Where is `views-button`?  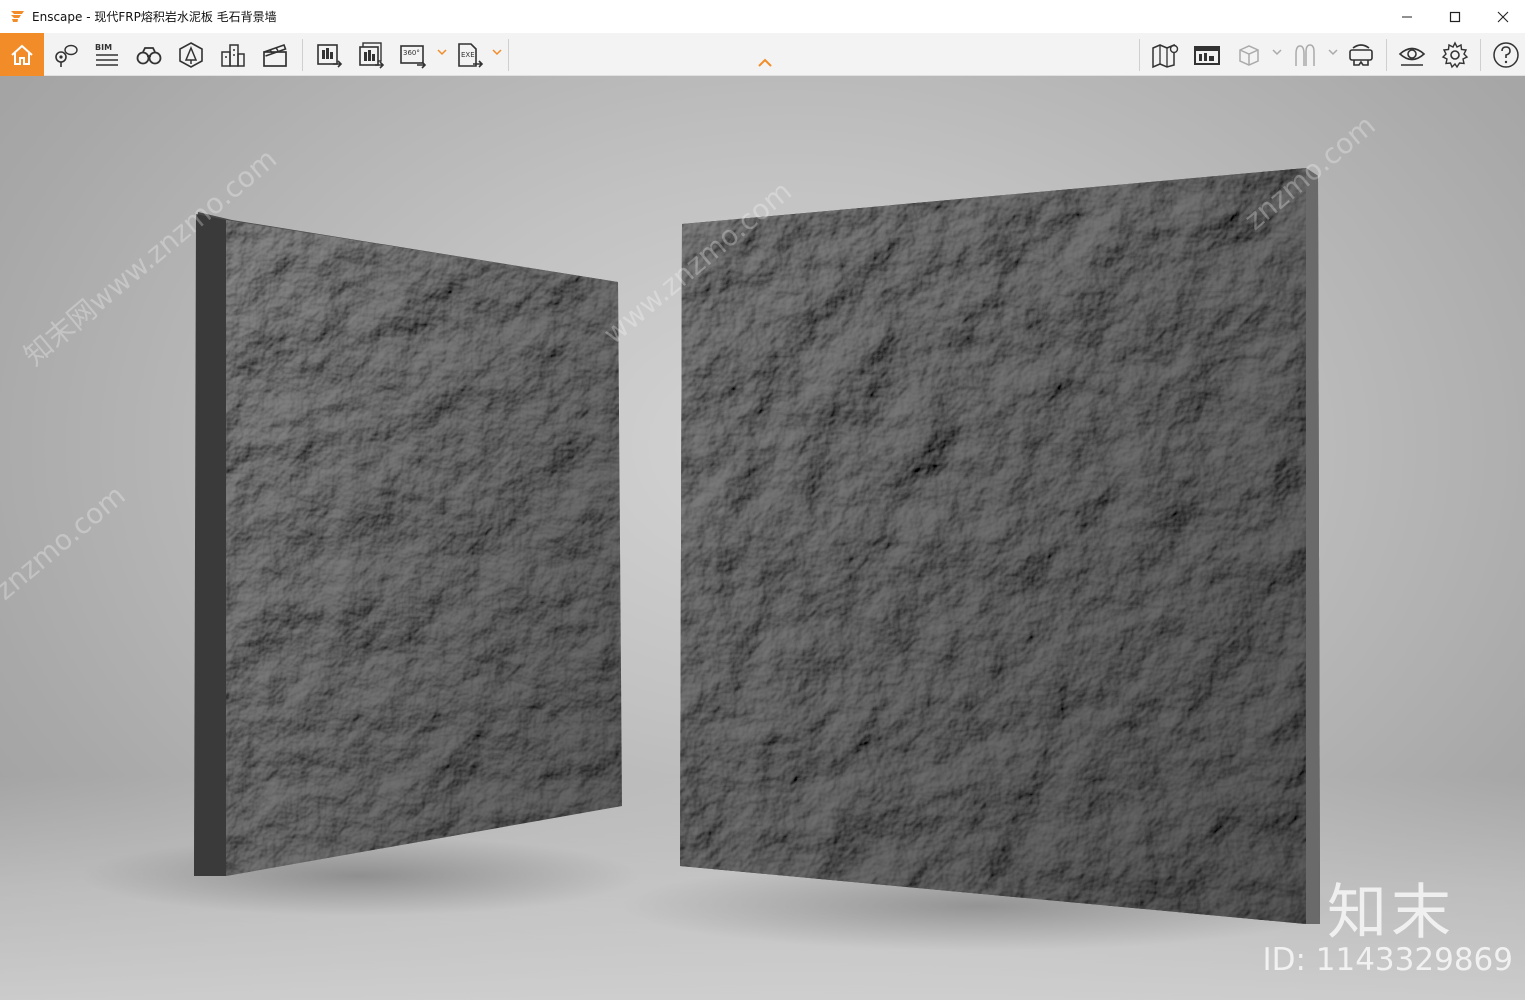 views-button is located at coordinates (65, 55).